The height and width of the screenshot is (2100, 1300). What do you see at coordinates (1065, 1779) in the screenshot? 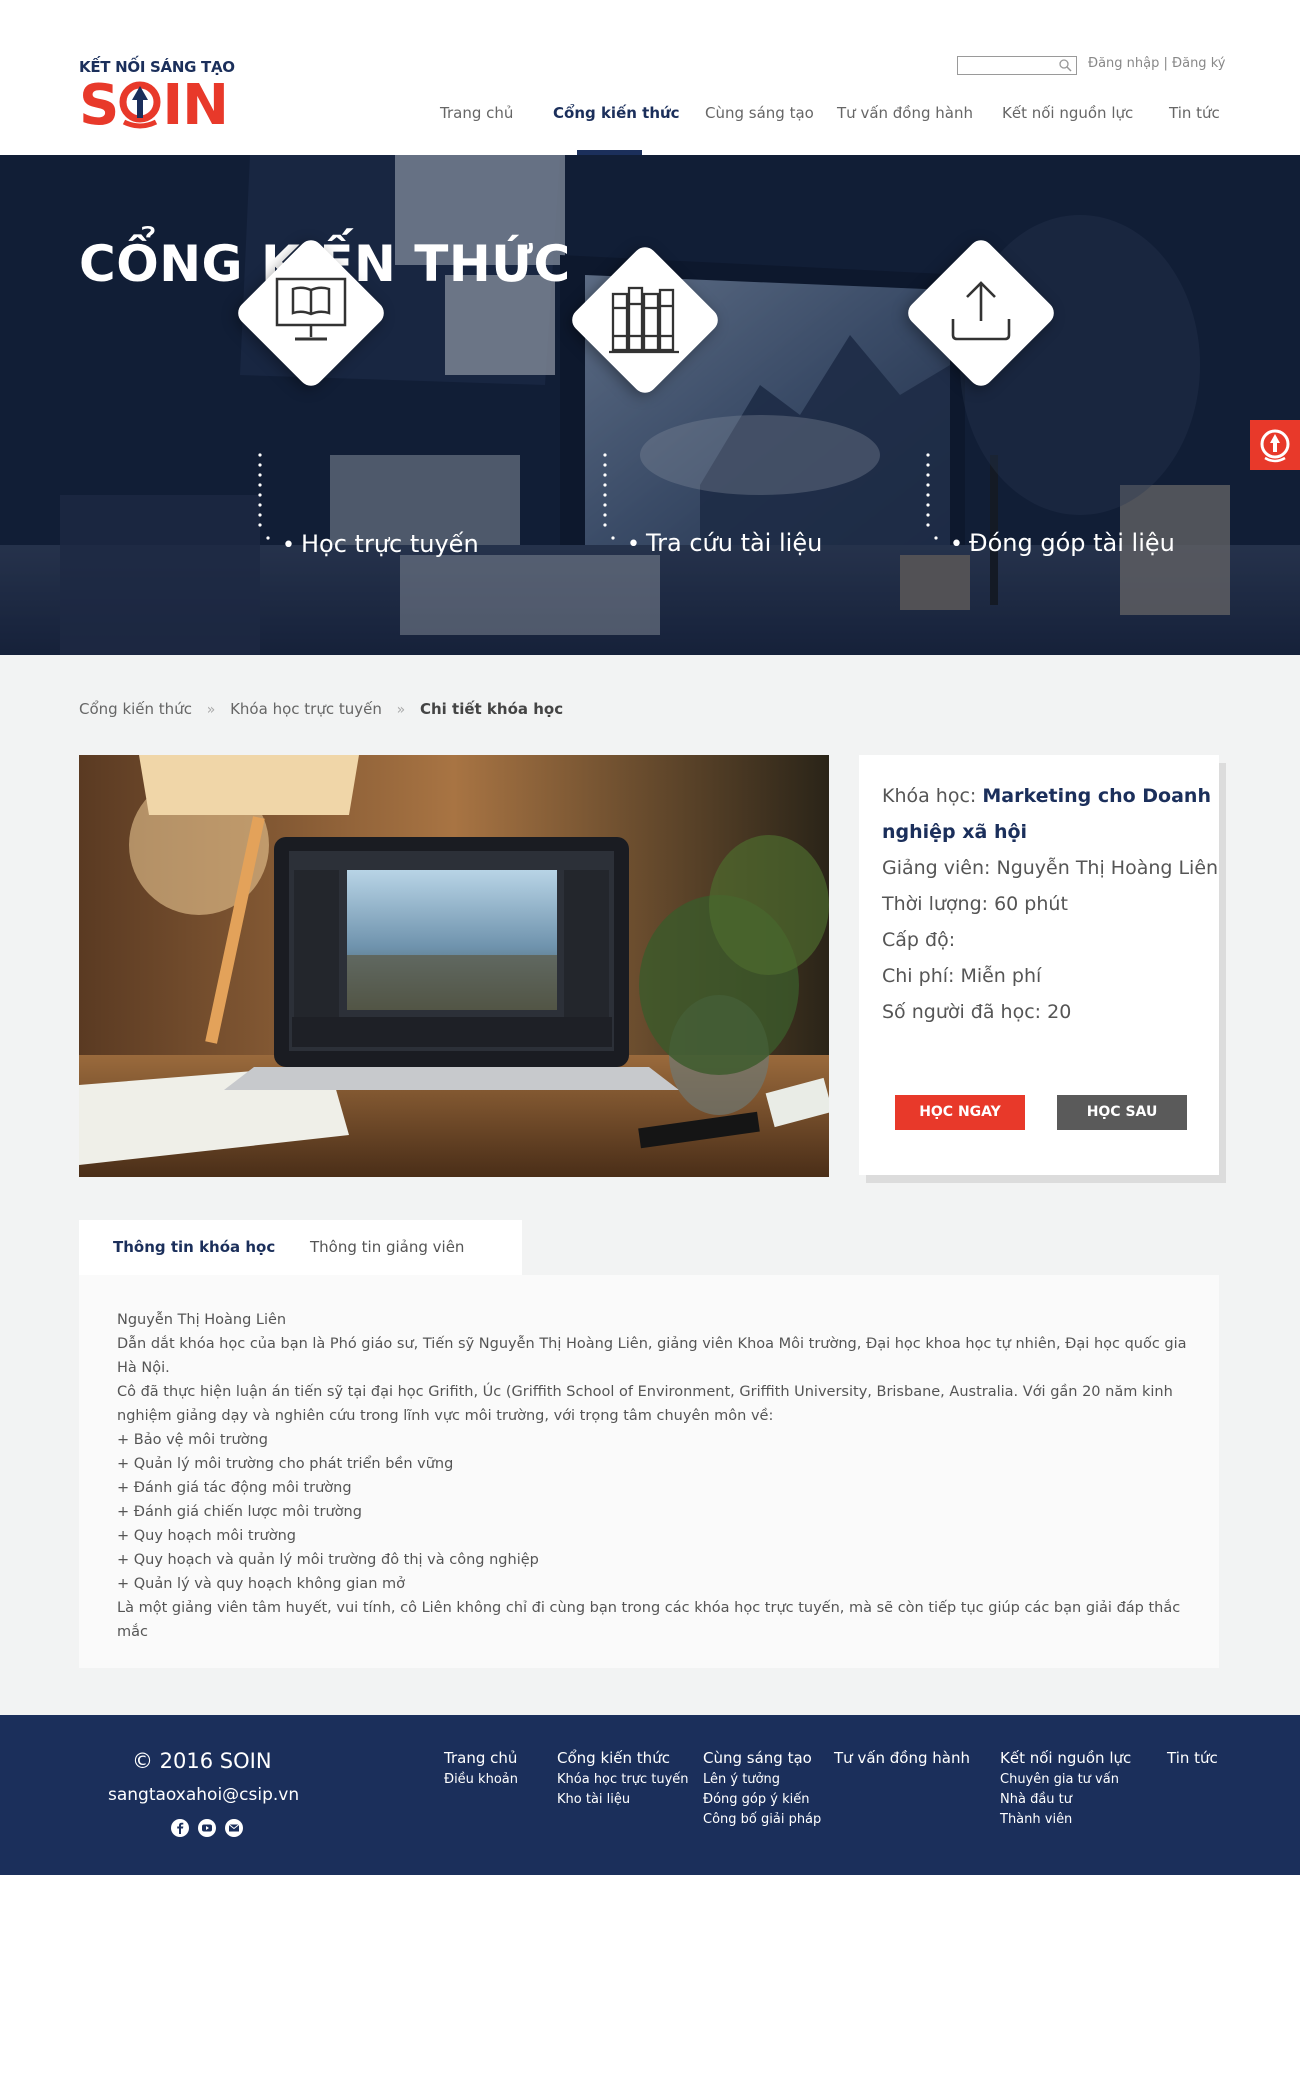
I see `footer-sublink: Chuyên gia tư vấn` at bounding box center [1065, 1779].